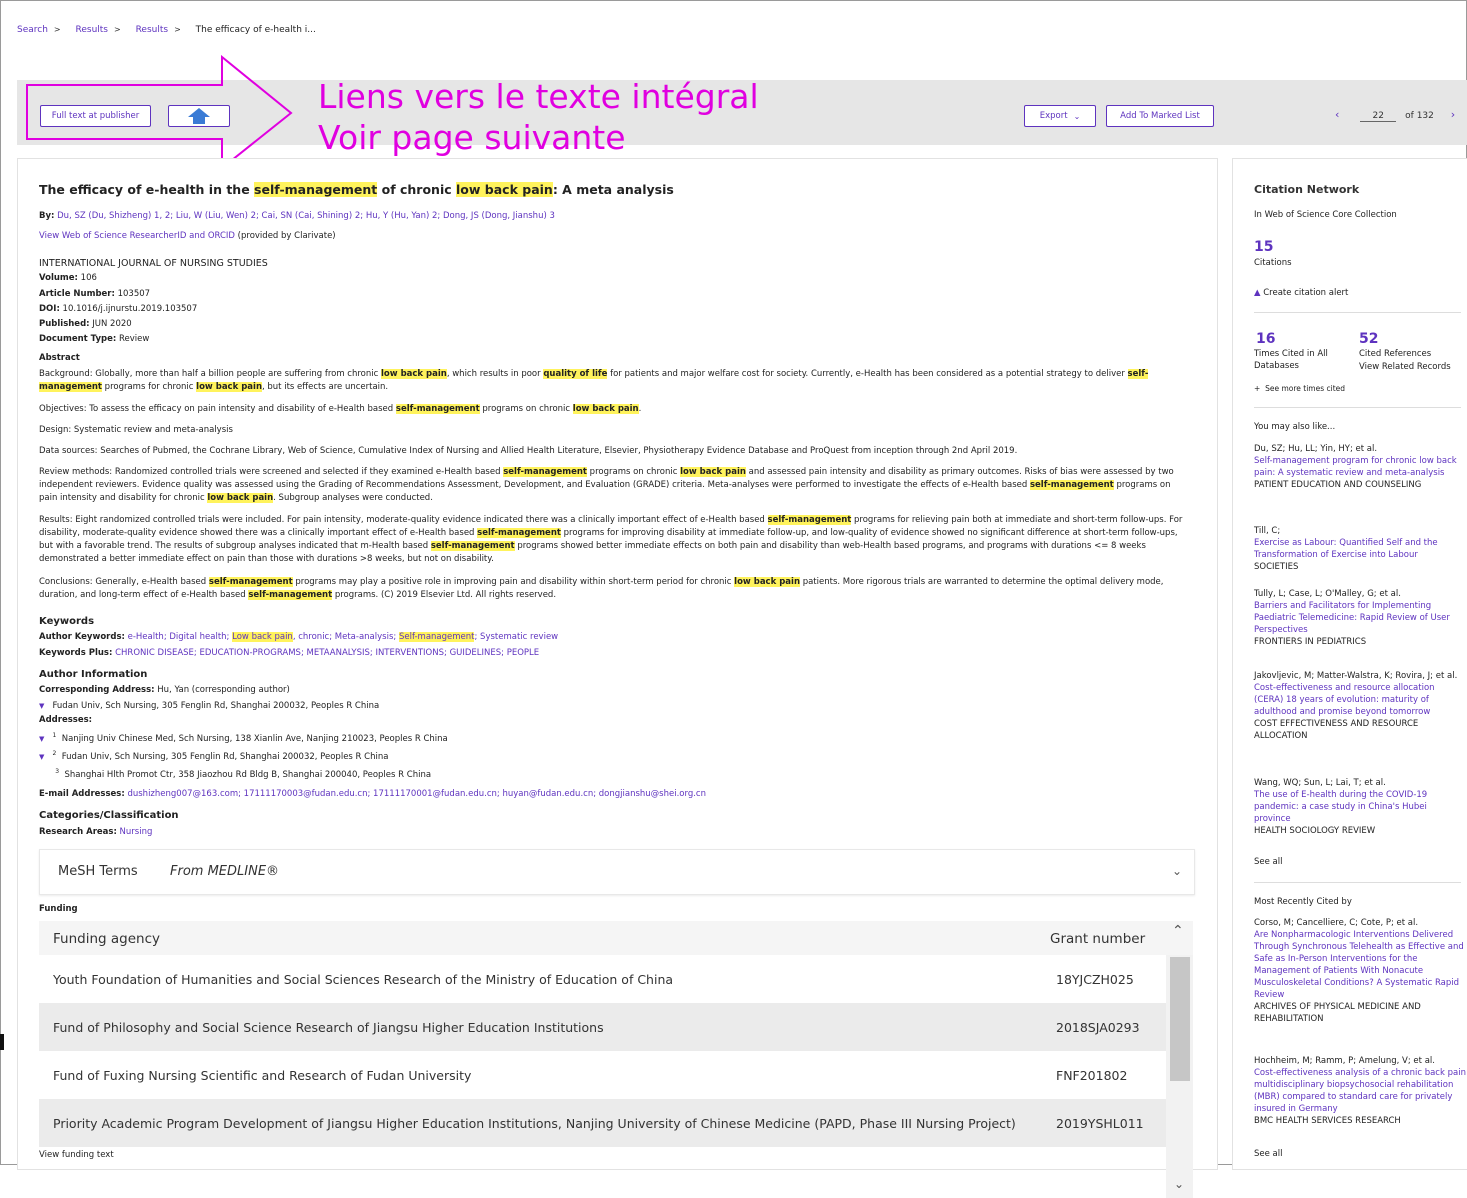 The image size is (1467, 1198). What do you see at coordinates (58, 909) in the screenshot?
I see `funding-heading: Funding` at bounding box center [58, 909].